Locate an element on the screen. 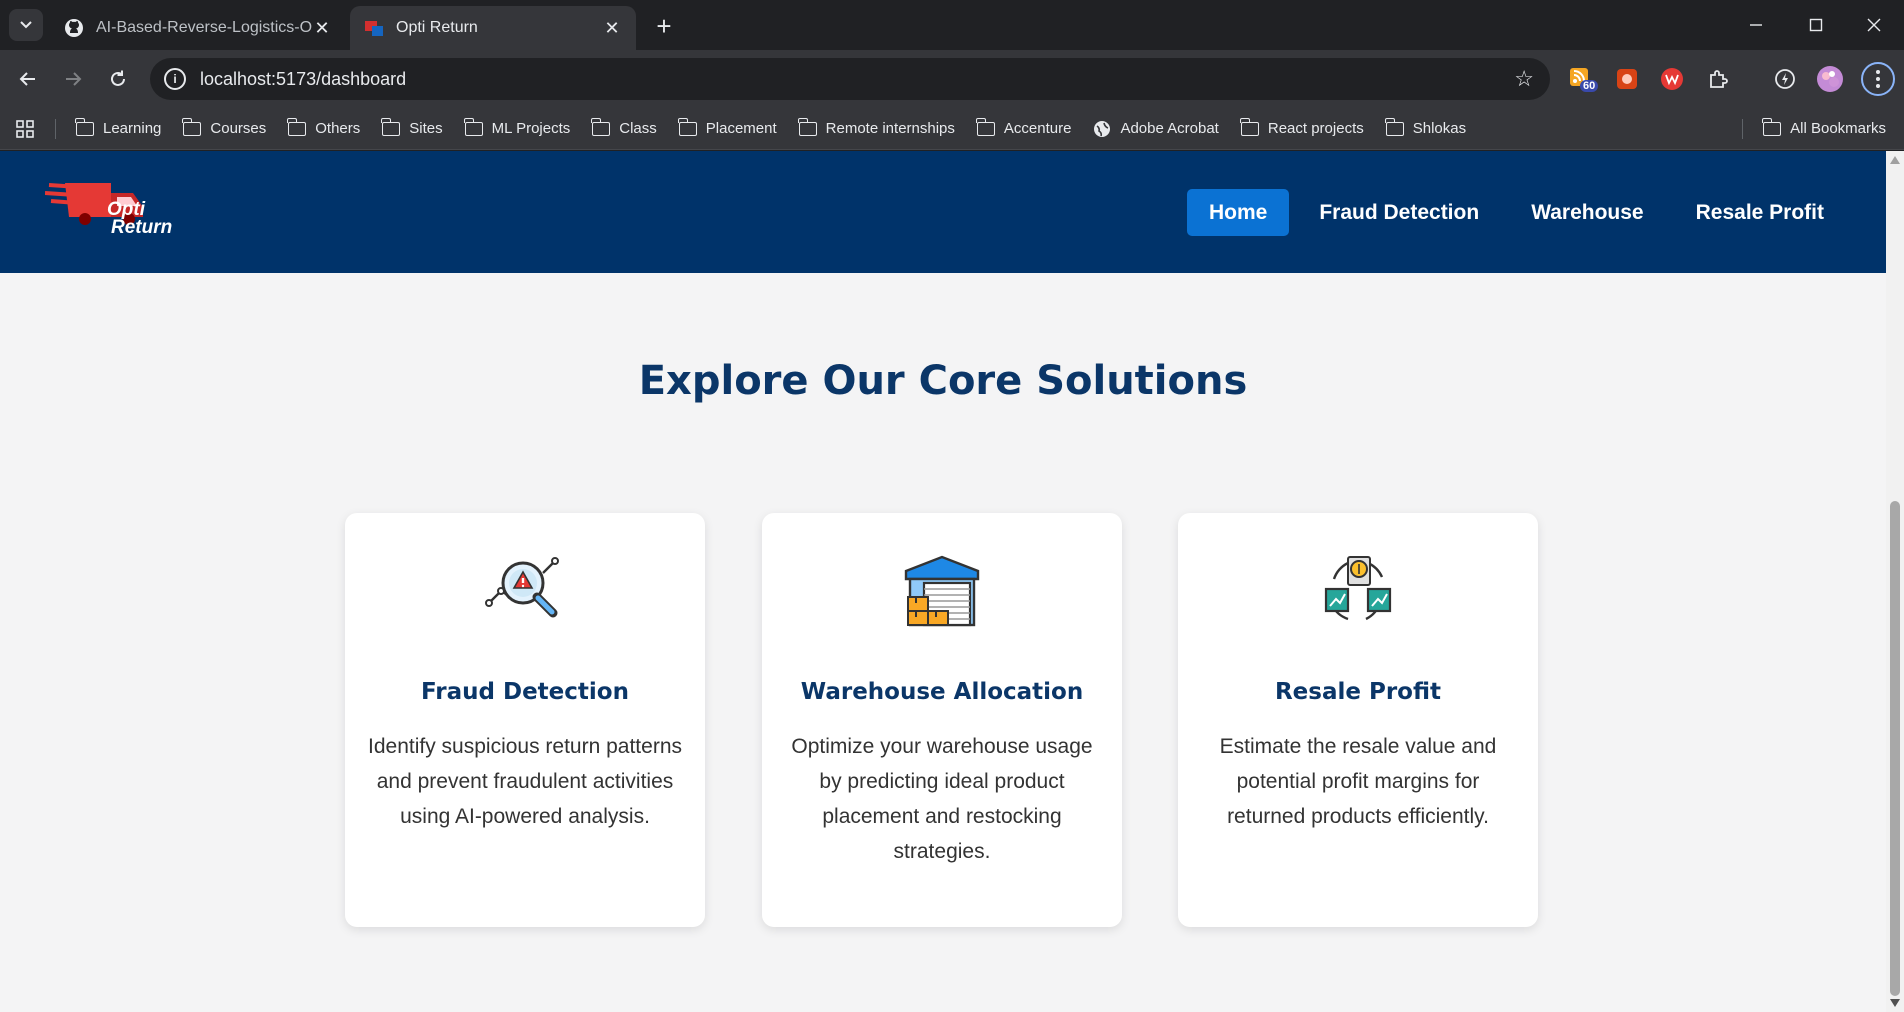 The image size is (1904, 1012). card-title: Warehouse Allocation is located at coordinates (942, 692).